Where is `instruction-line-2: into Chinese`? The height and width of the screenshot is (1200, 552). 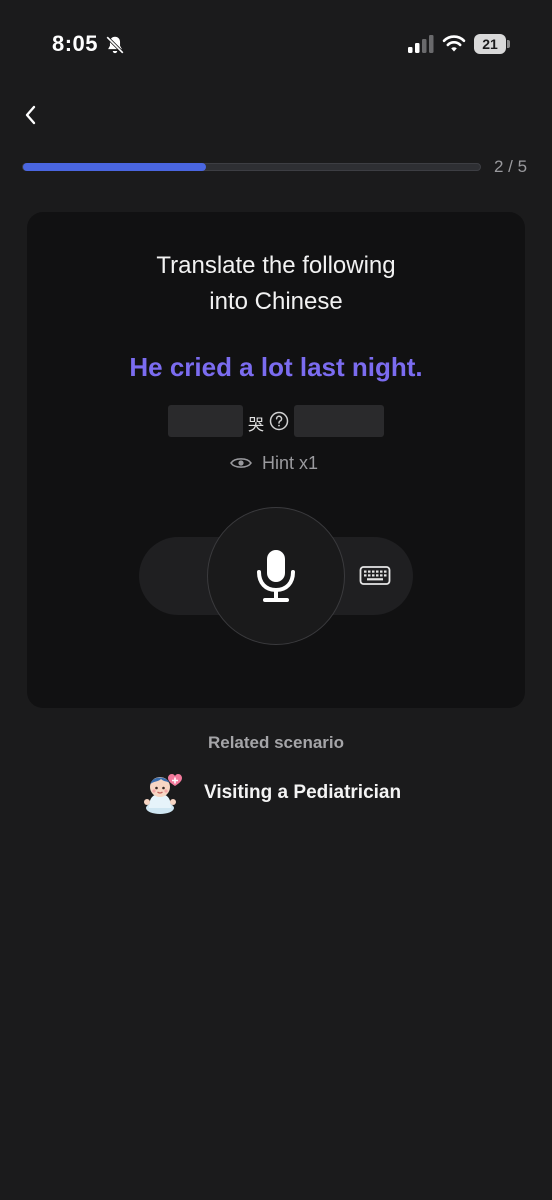 instruction-line-2: into Chinese is located at coordinates (276, 301).